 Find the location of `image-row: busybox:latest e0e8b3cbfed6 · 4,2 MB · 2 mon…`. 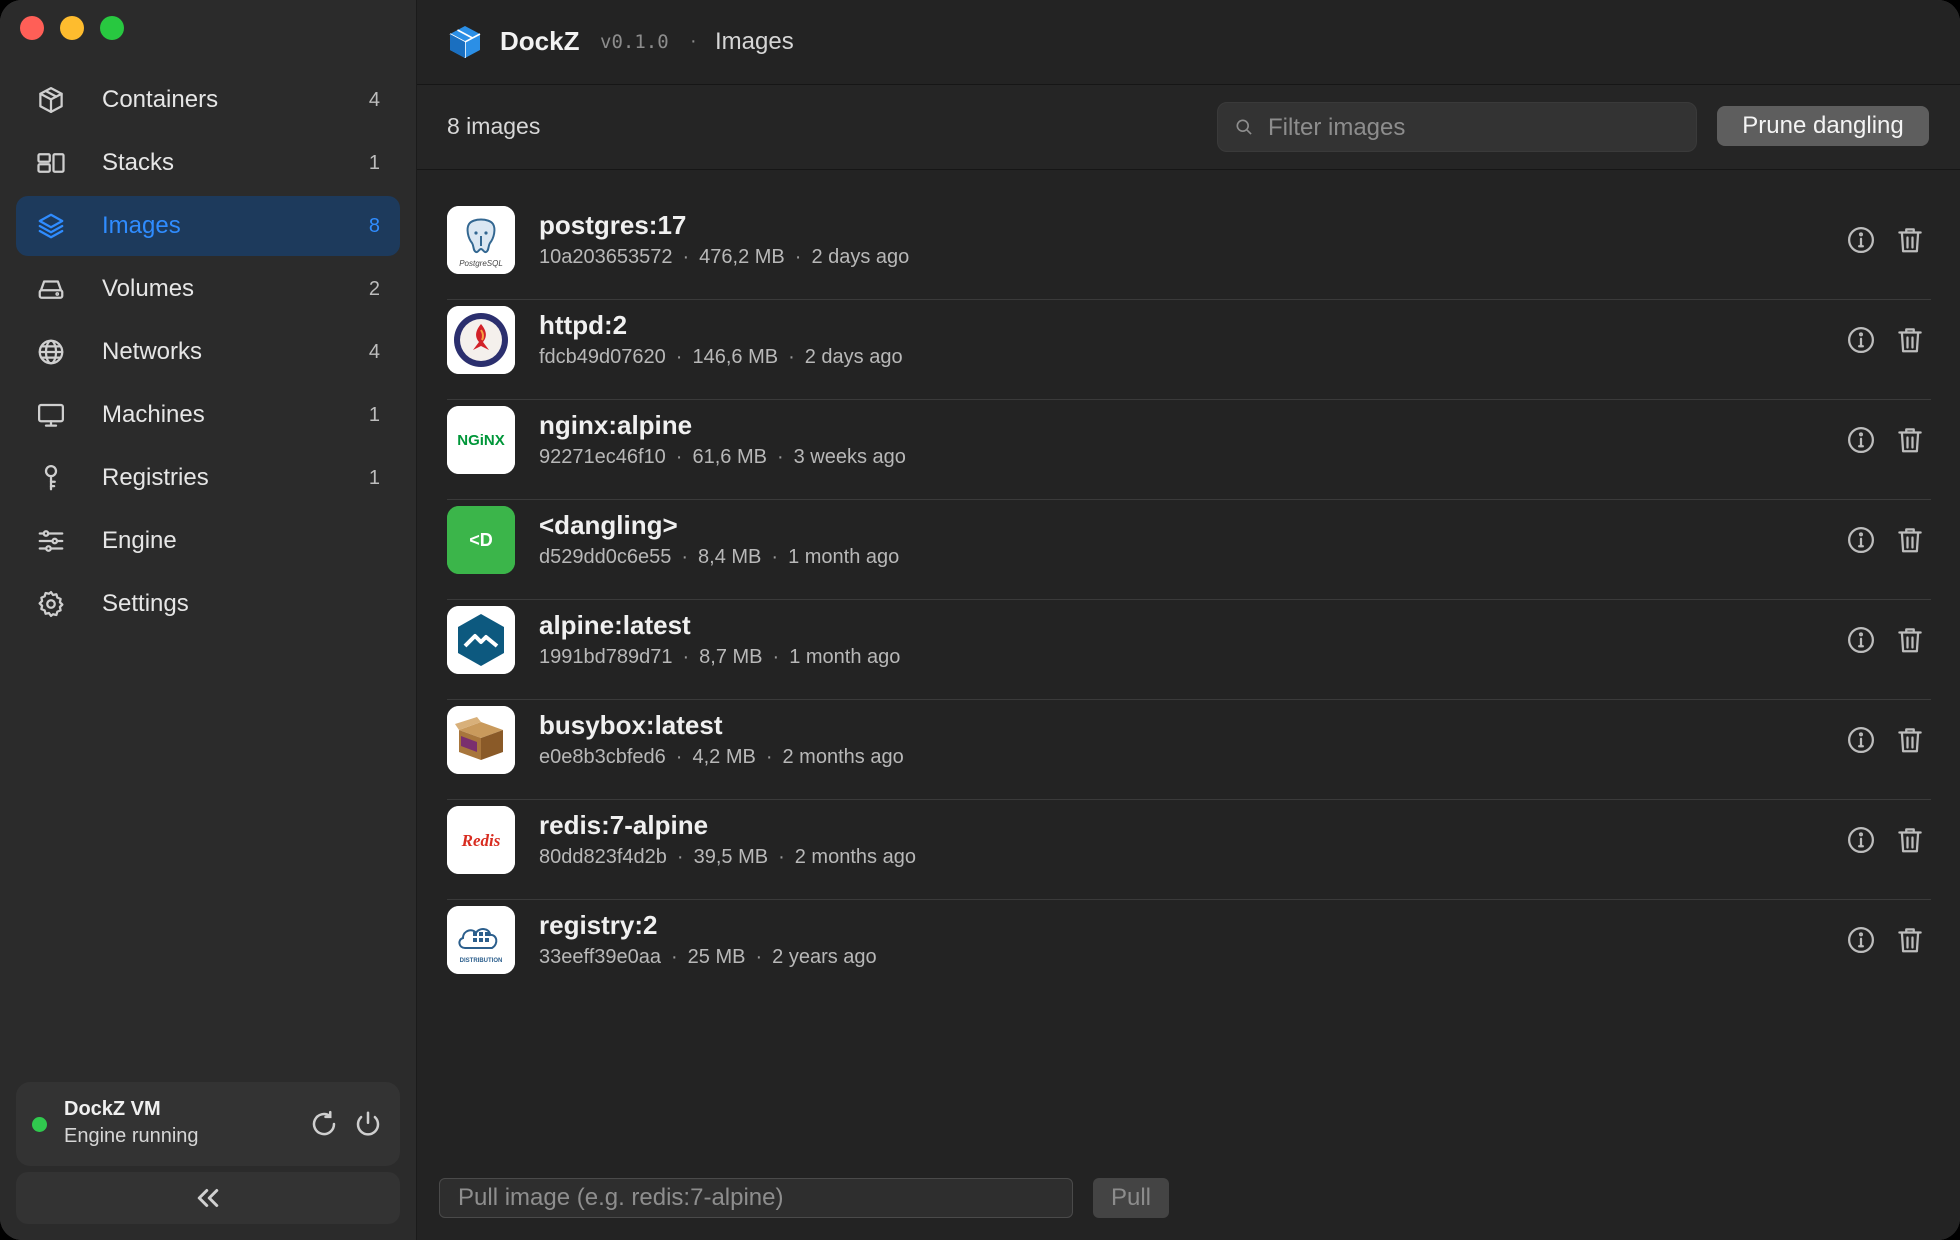

image-row: busybox:latest e0e8b3cbfed6 · 4,2 MB · 2 mon… is located at coordinates (1189, 750).